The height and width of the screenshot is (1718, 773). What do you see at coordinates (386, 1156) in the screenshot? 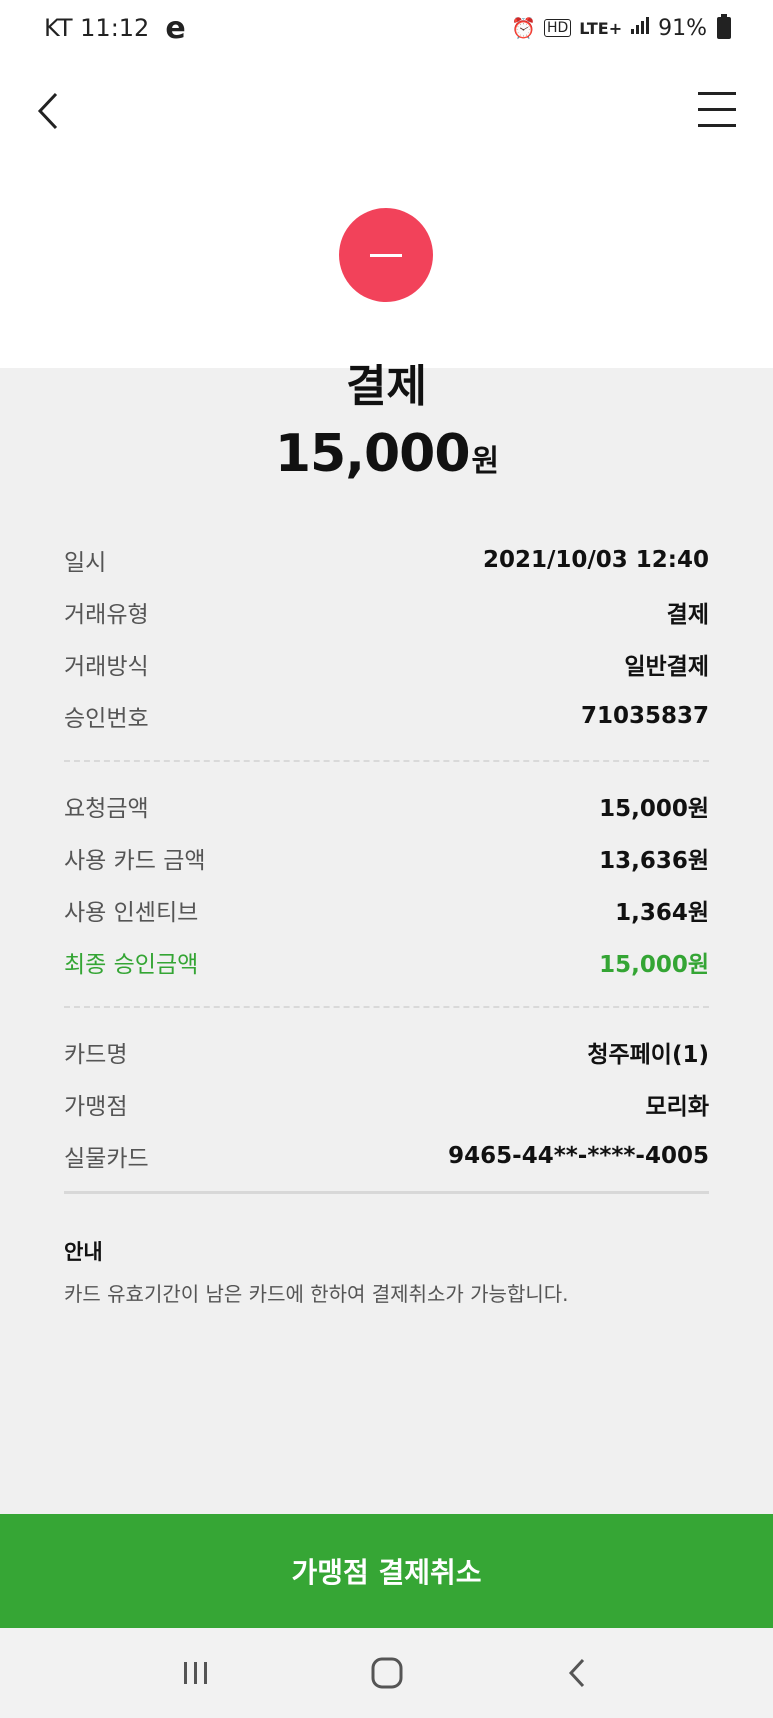
I see `detail-row-physical-card: 실물카드 9465-44**-****-4005` at bounding box center [386, 1156].